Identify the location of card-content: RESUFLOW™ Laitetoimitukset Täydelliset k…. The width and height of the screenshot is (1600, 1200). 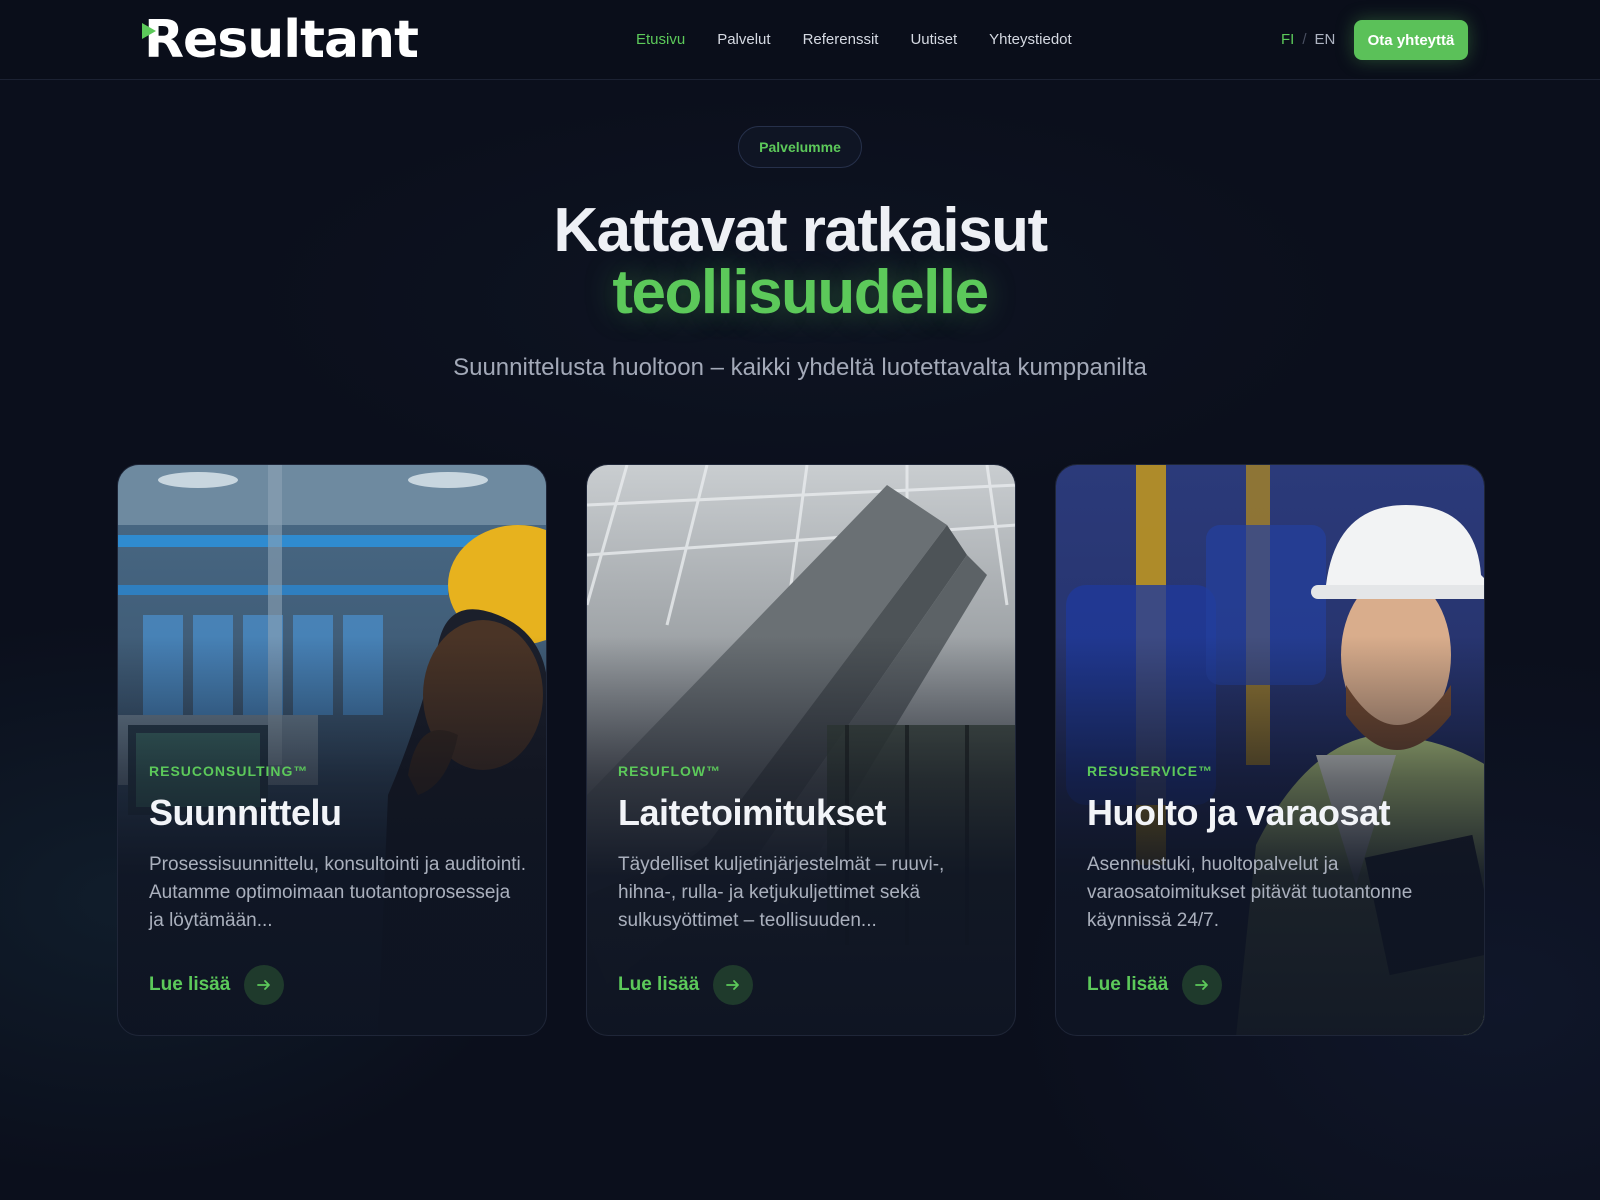
(804, 848).